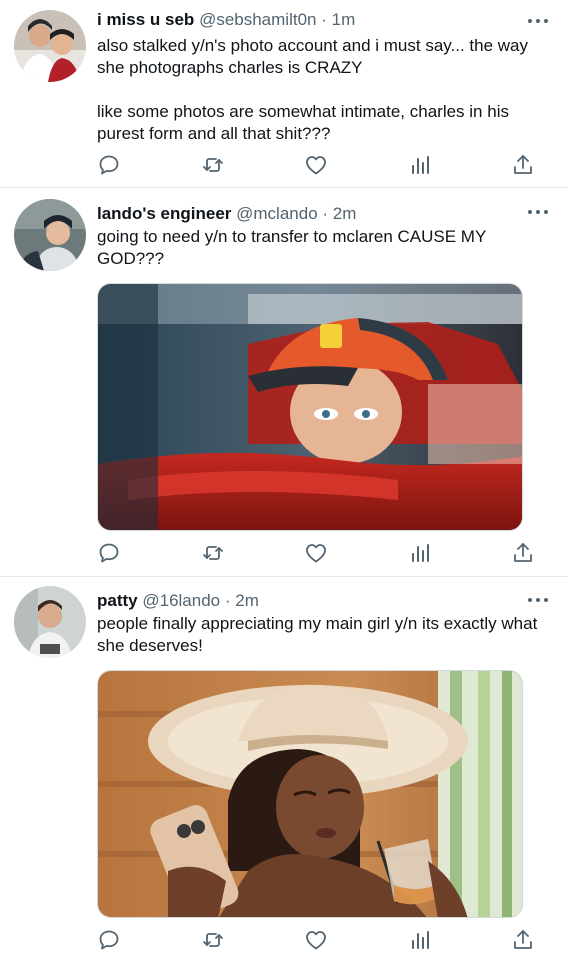  I want to click on tweet-header: patty @16lando · 2m, so click(312, 601).